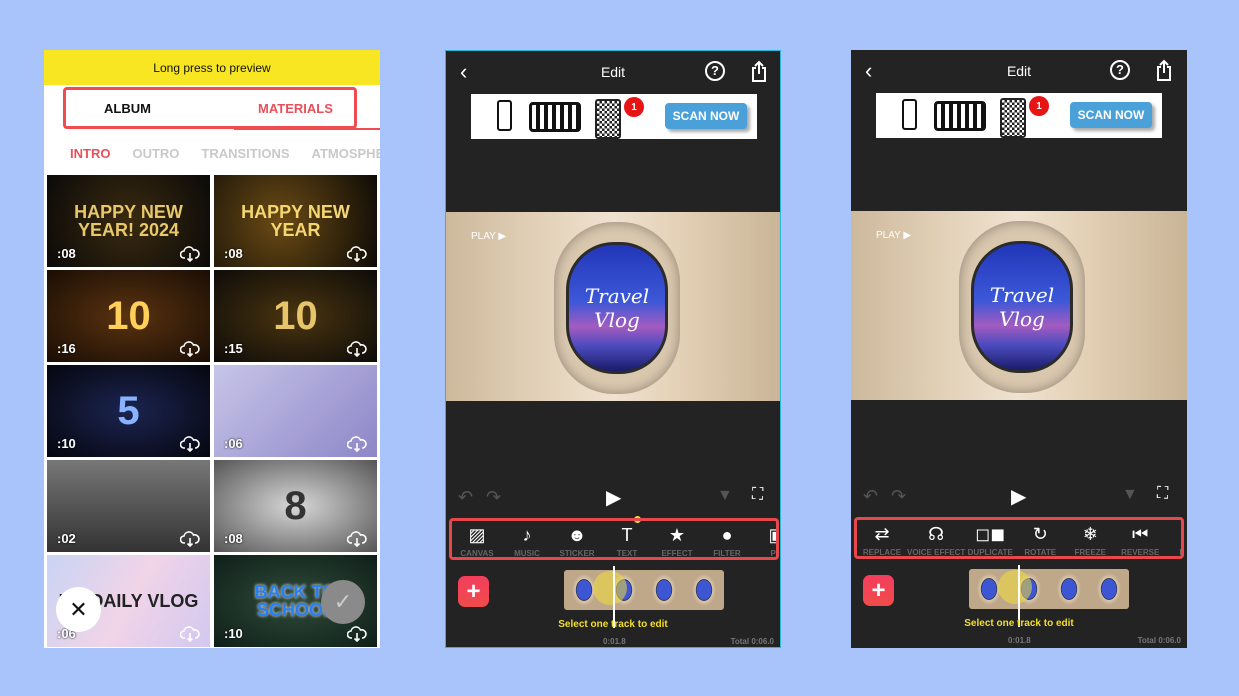 The image size is (1239, 696). What do you see at coordinates (677, 539) in the screenshot?
I see `tool-button: ★ EFFECT` at bounding box center [677, 539].